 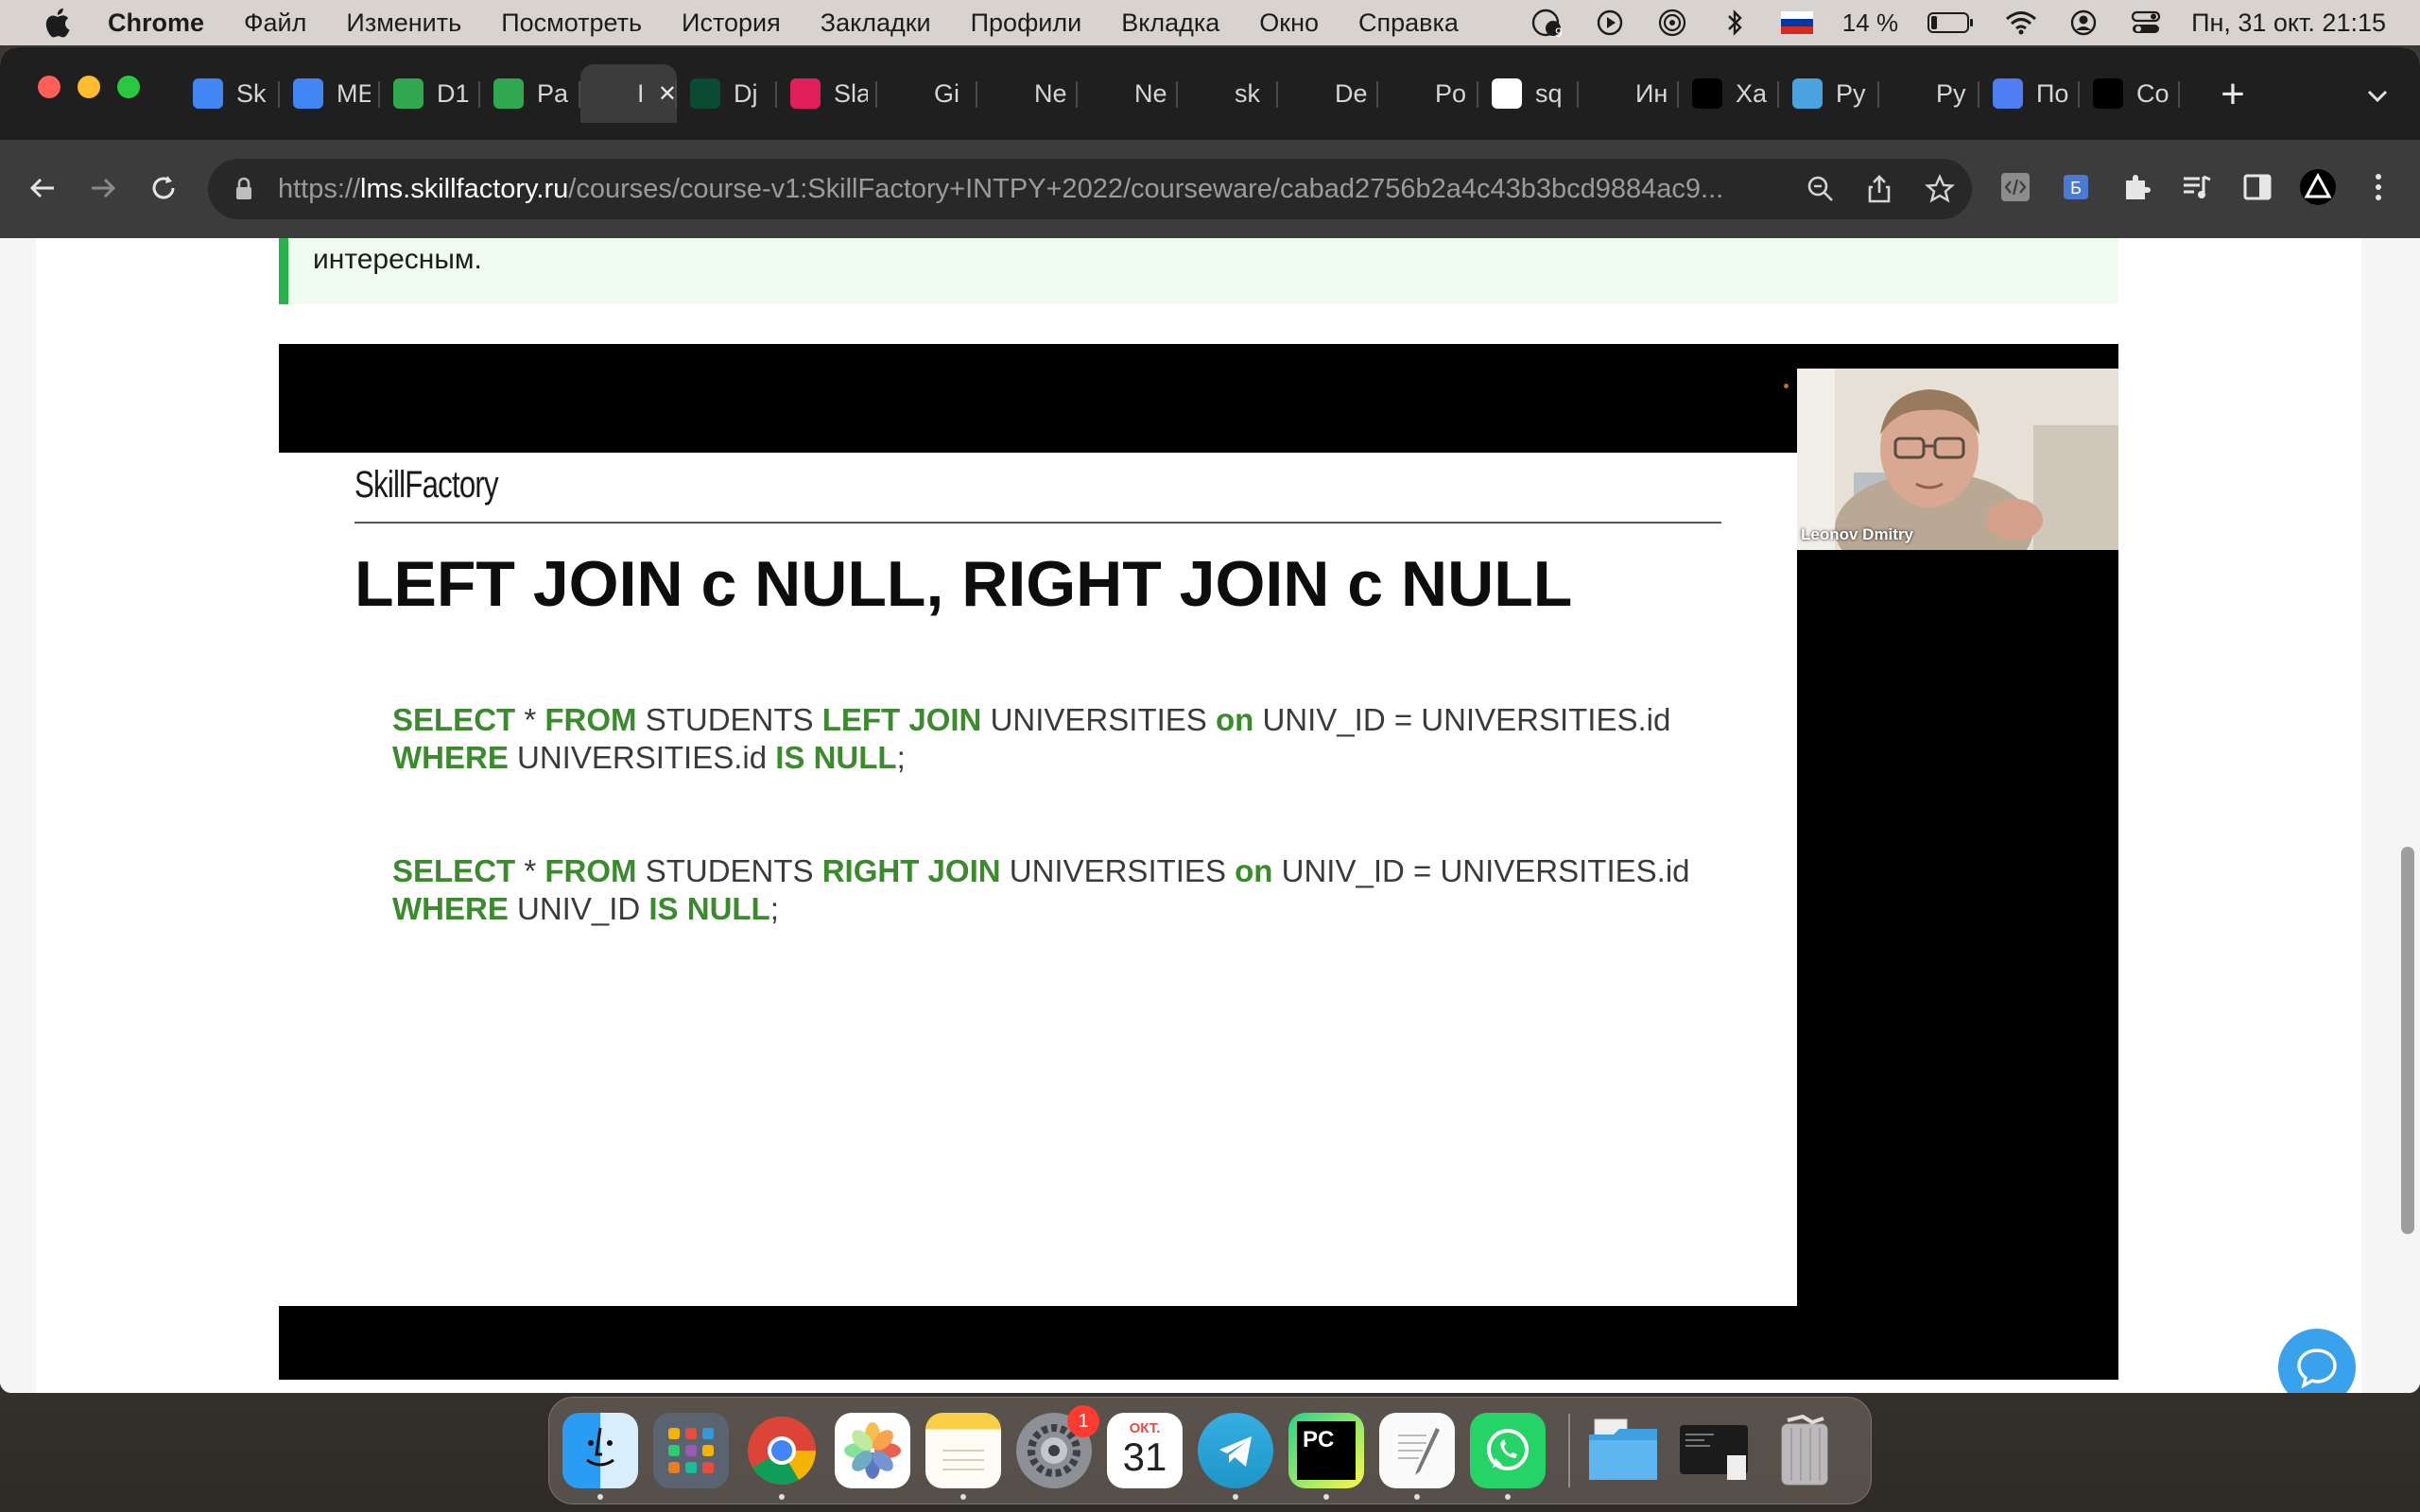 What do you see at coordinates (530, 93) in the screenshot?
I see `browser-tab: Pa` at bounding box center [530, 93].